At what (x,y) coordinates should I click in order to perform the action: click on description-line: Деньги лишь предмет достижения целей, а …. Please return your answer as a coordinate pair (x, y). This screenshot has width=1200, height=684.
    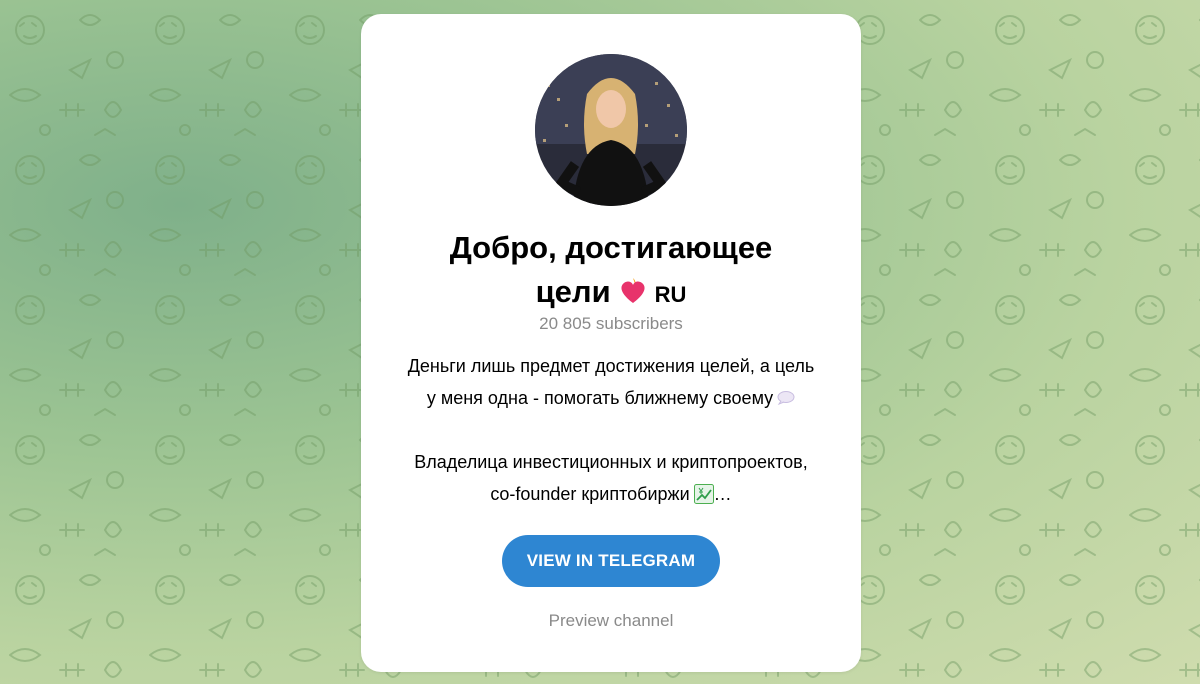
    Looking at the image, I should click on (611, 366).